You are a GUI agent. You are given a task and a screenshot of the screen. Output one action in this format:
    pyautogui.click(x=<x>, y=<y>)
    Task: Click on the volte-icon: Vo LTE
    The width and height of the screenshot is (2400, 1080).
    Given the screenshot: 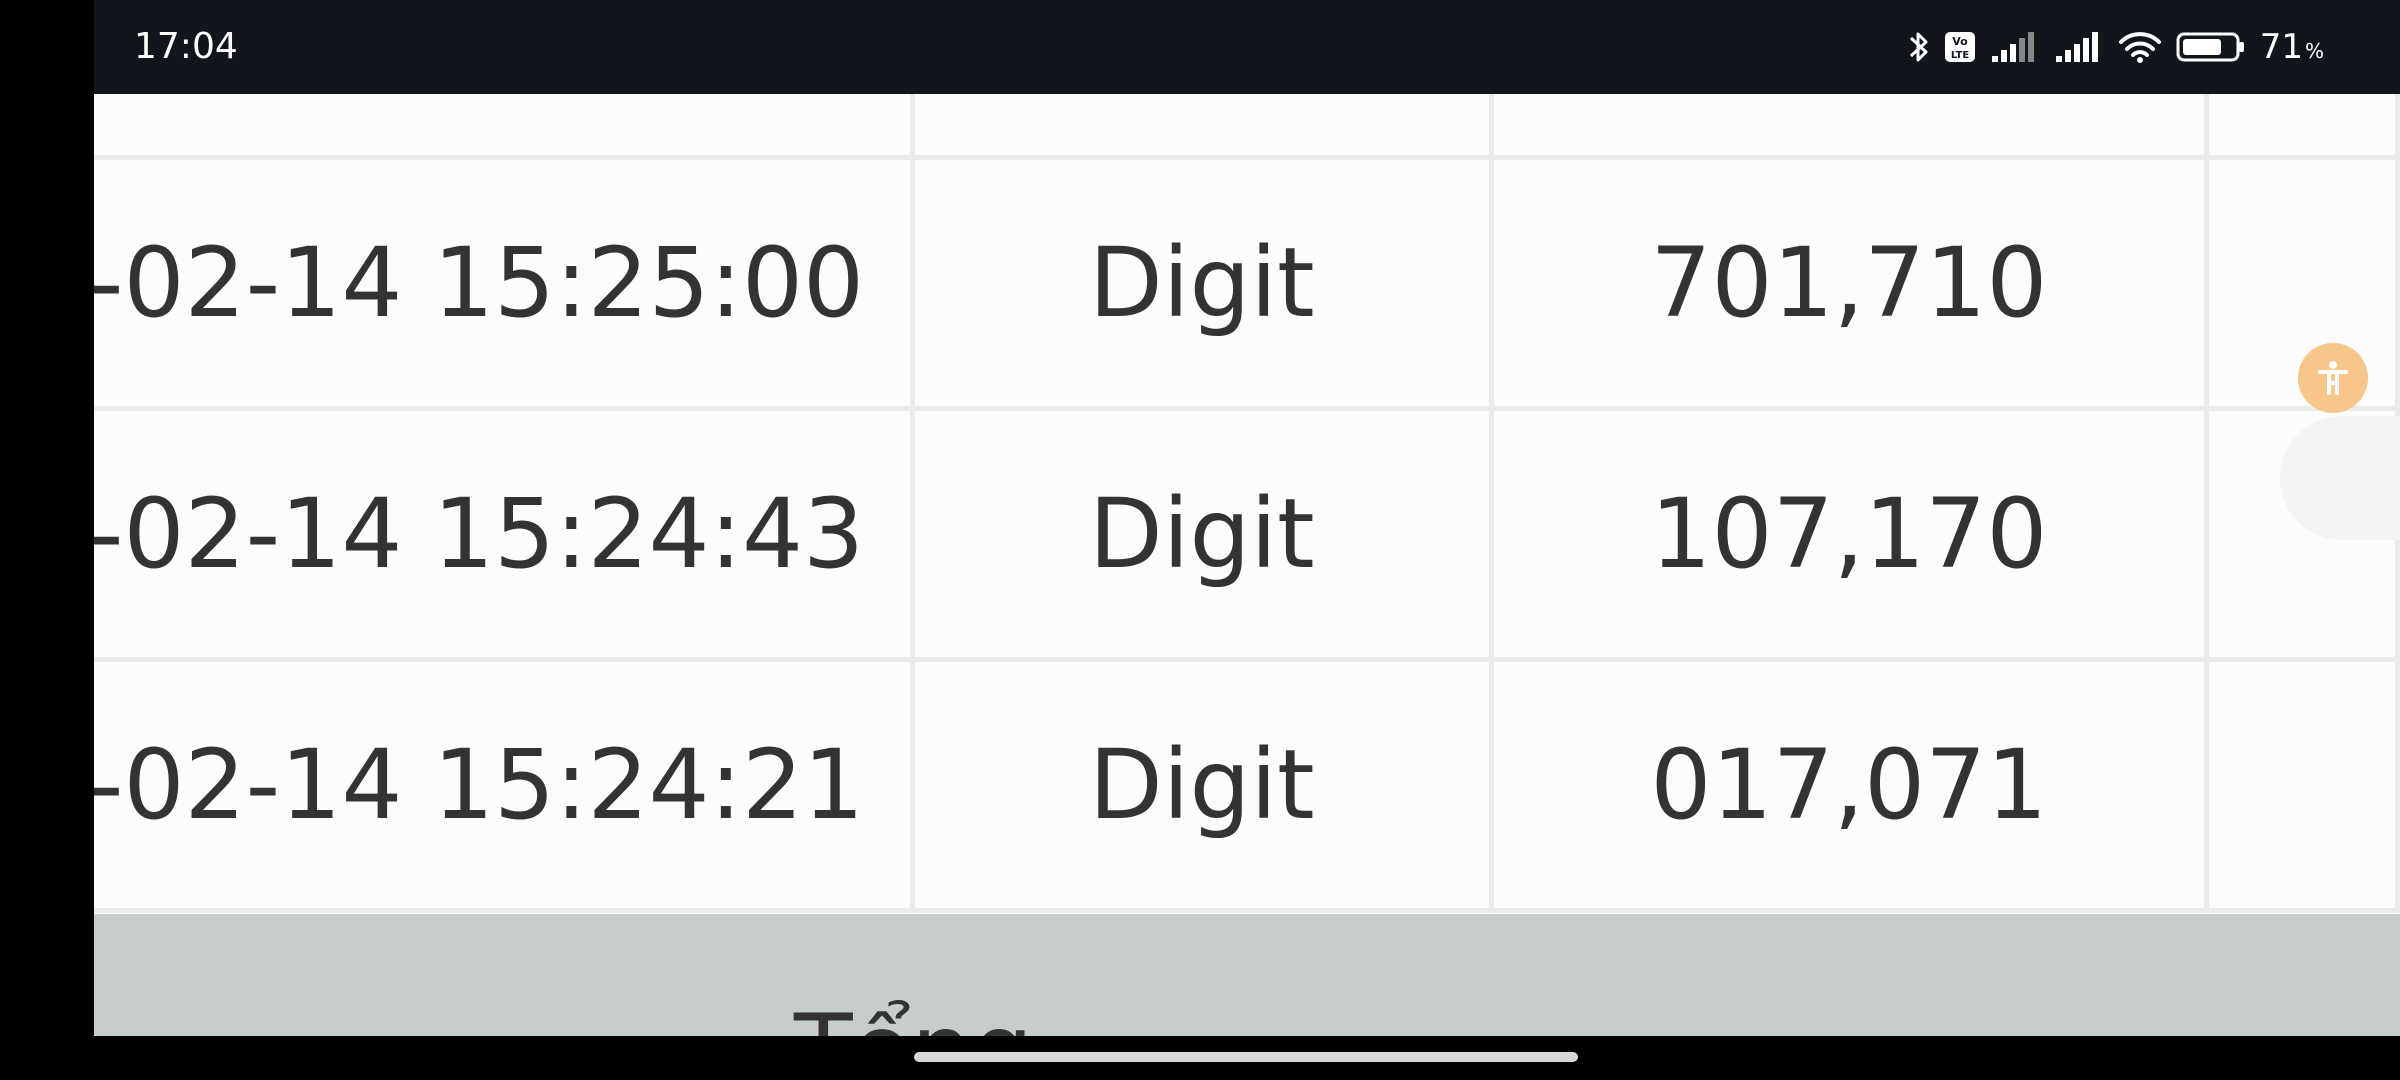 What is the action you would take?
    pyautogui.click(x=1960, y=47)
    